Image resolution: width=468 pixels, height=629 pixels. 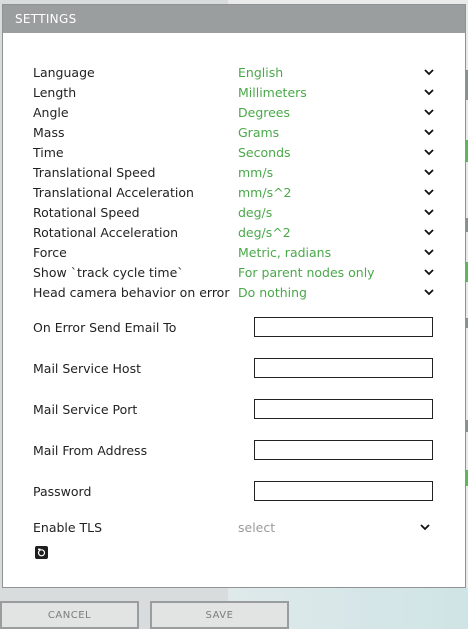 What do you see at coordinates (330, 172) in the screenshot?
I see `setting-value: mm/s` at bounding box center [330, 172].